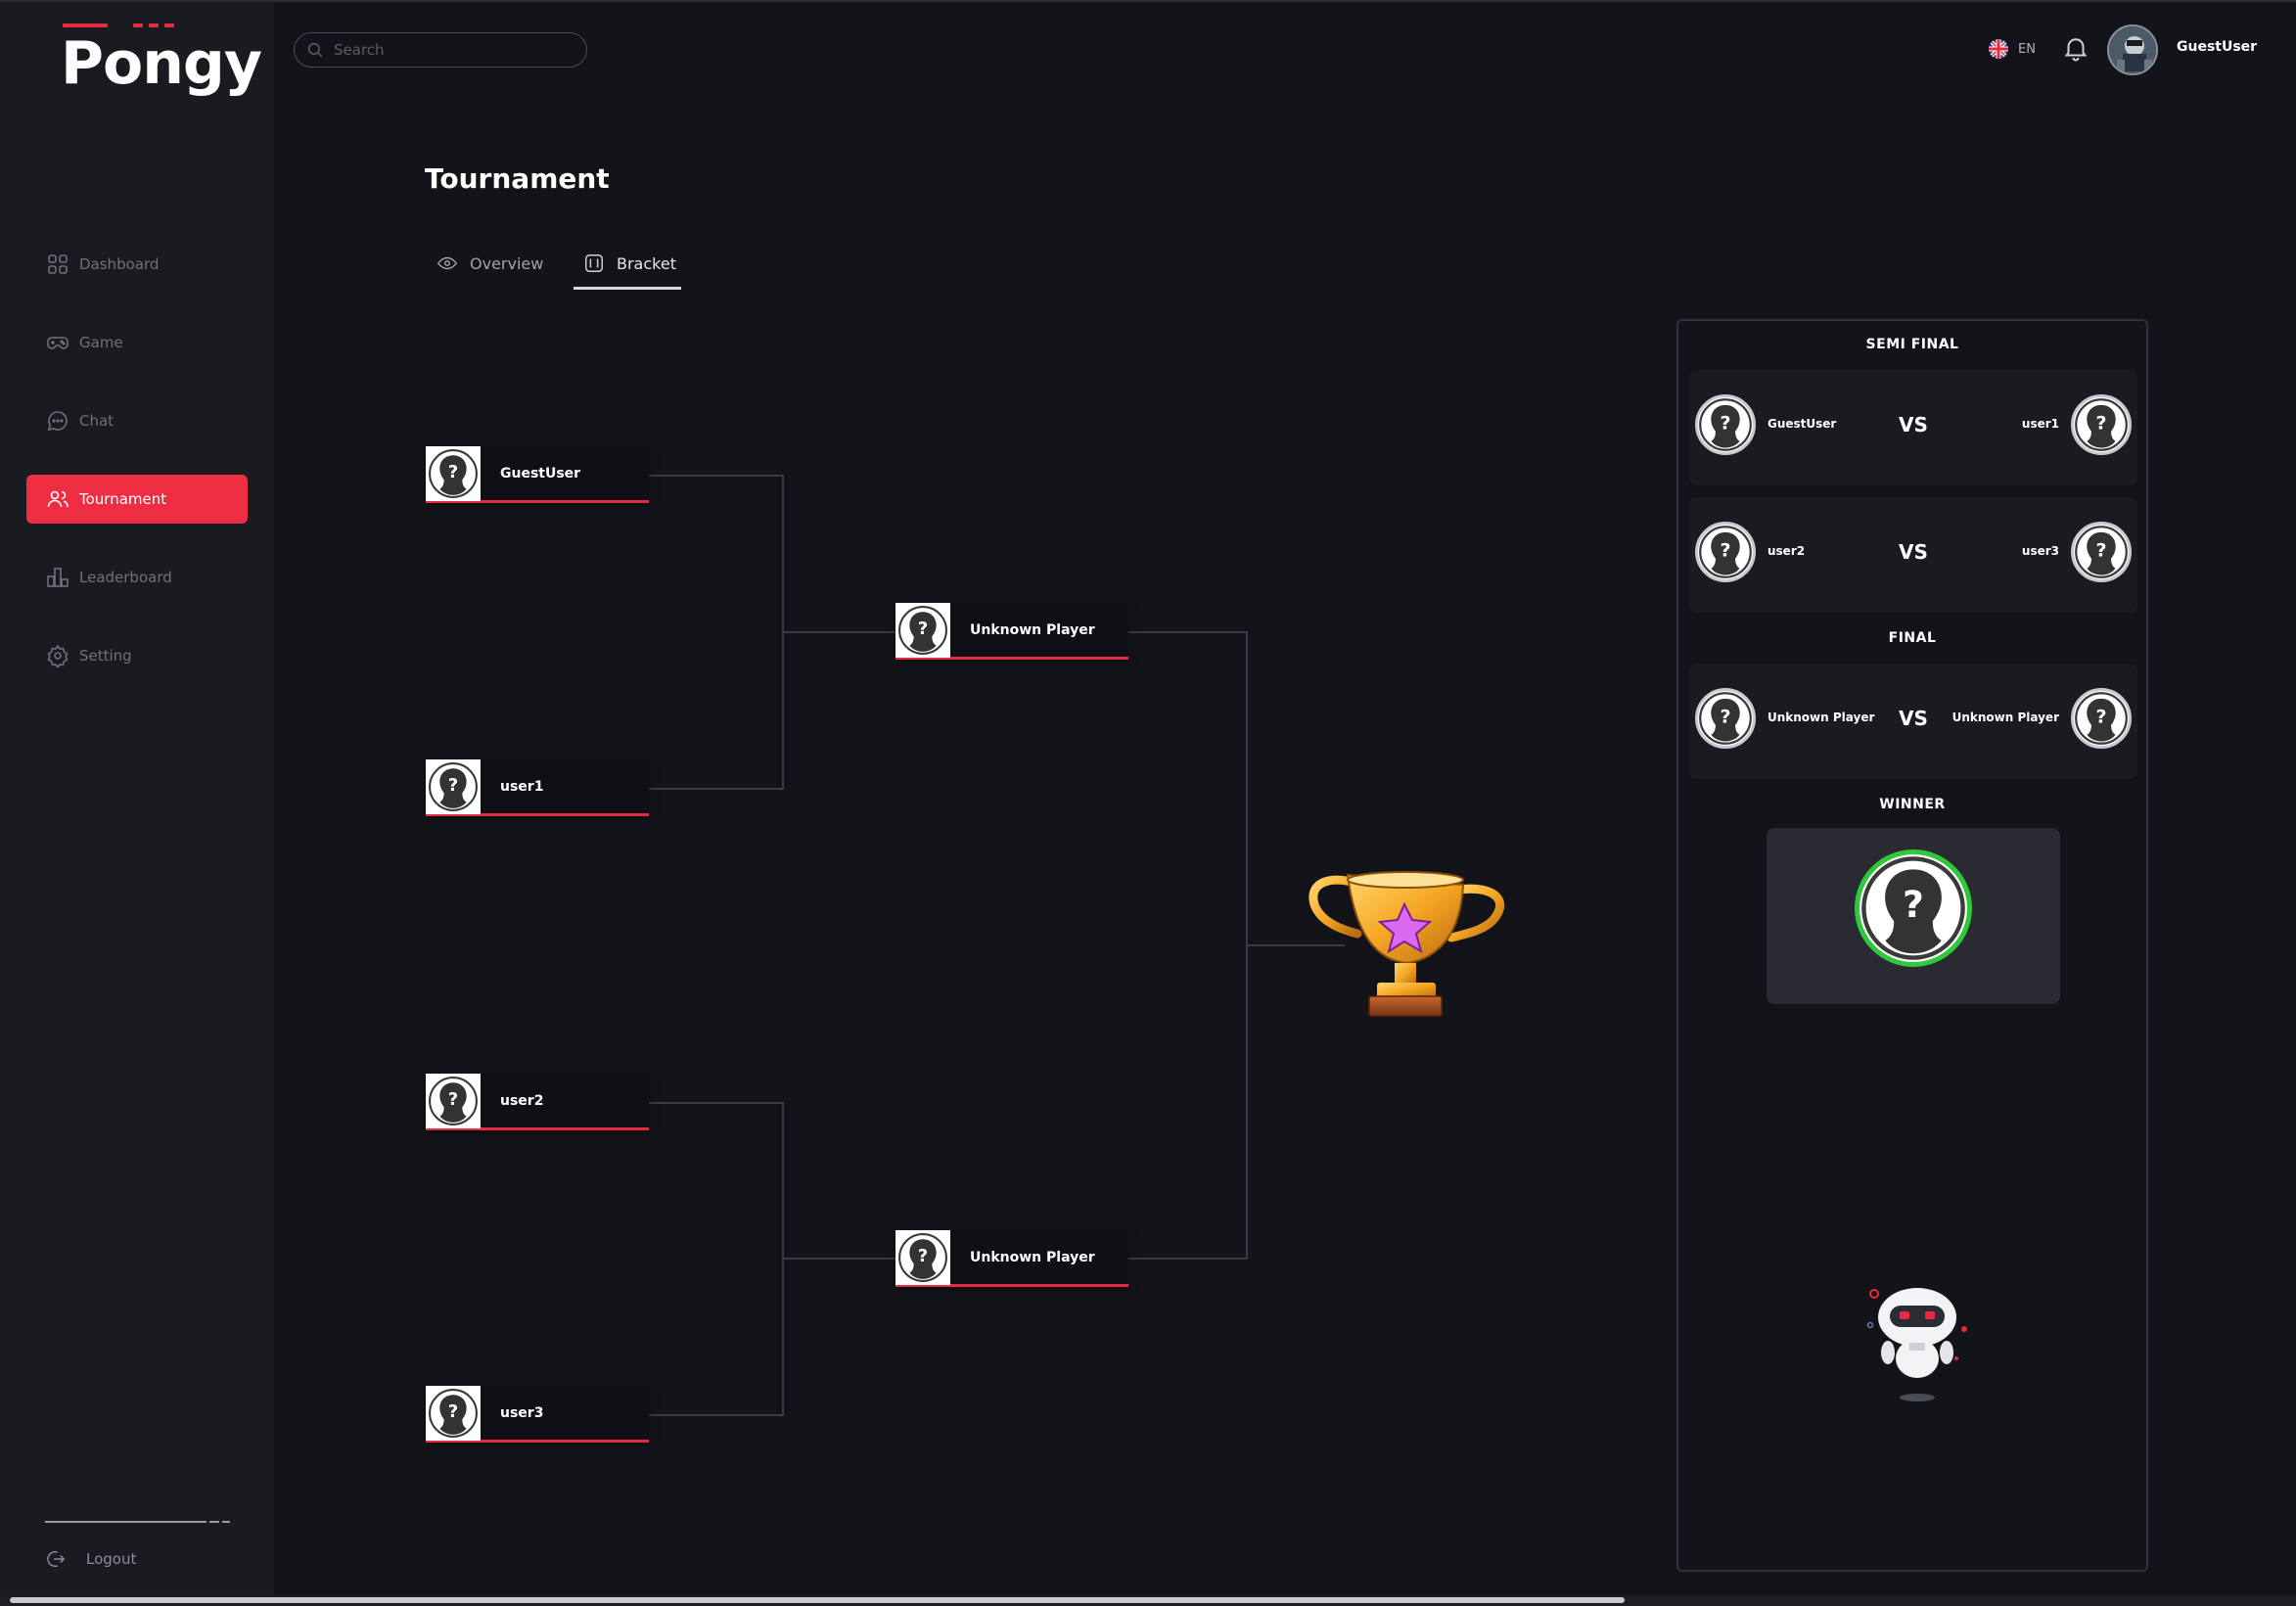 The width and height of the screenshot is (2296, 1606). I want to click on sidebar-item-setting: Setting, so click(137, 656).